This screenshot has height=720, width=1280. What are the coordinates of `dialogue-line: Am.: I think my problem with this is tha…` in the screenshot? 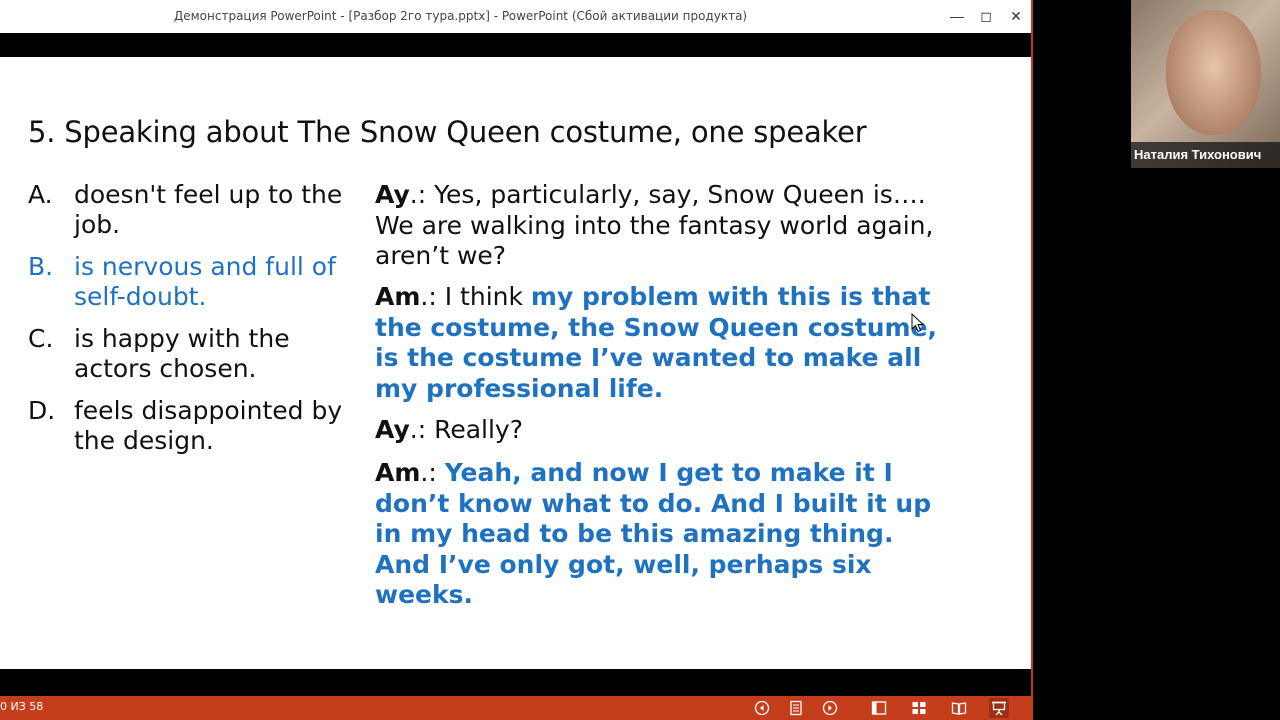 It's located at (665, 343).